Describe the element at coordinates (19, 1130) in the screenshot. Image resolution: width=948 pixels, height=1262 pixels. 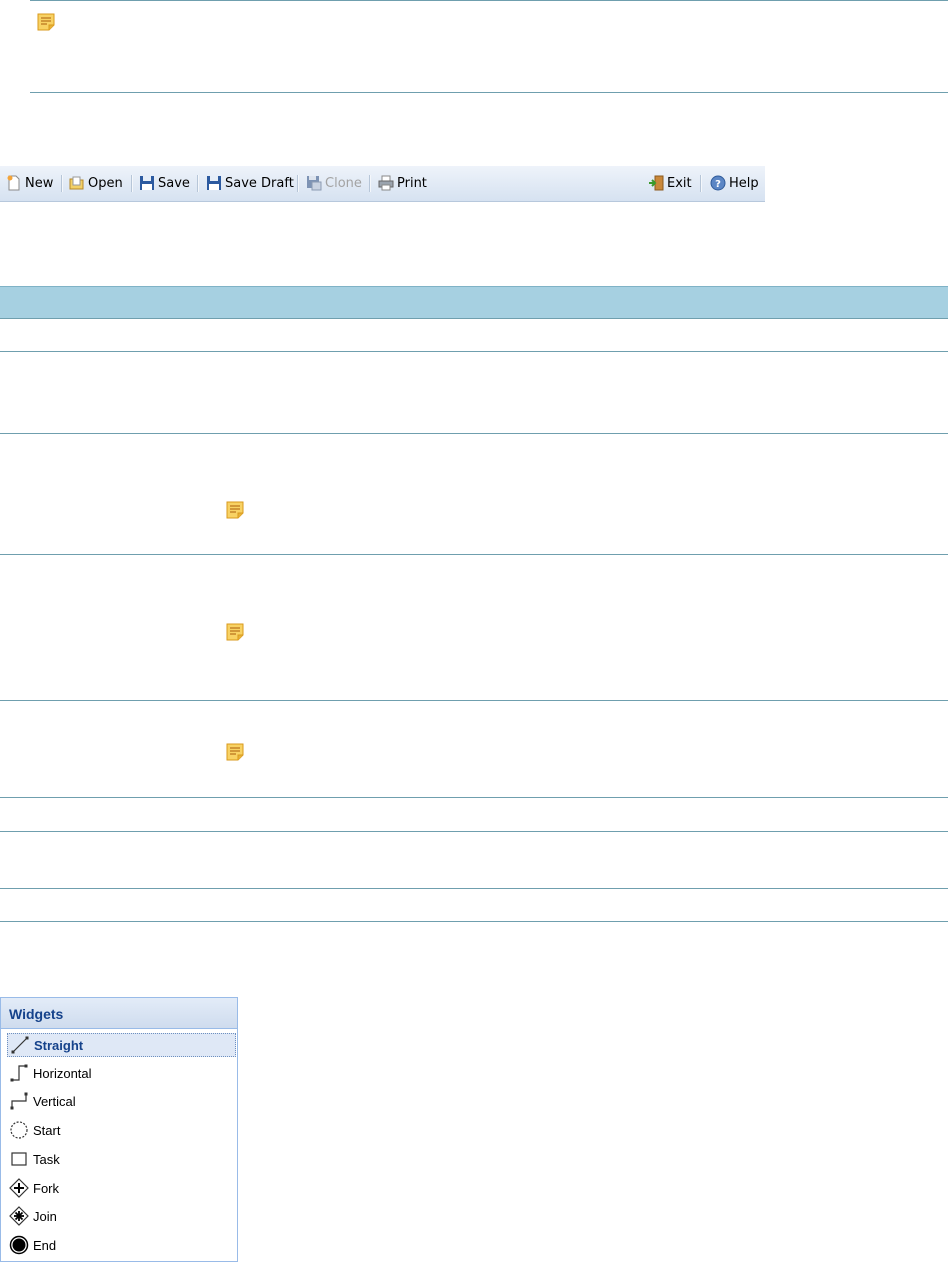
I see `start-circle-icon` at that location.